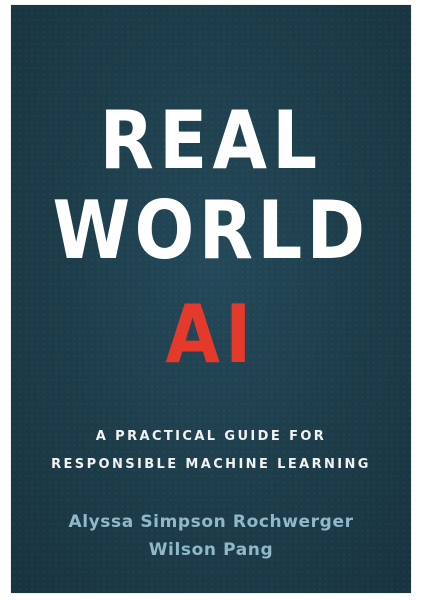  What do you see at coordinates (211, 140) in the screenshot?
I see `title-line-real: REAL` at bounding box center [211, 140].